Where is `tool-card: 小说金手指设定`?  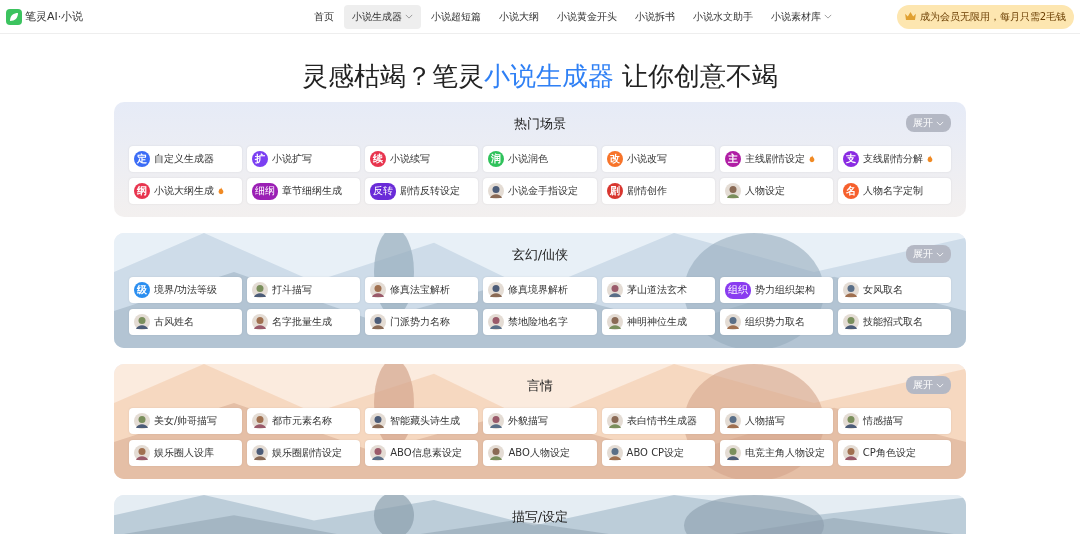
tool-card: 小说金手指设定 is located at coordinates (540, 191).